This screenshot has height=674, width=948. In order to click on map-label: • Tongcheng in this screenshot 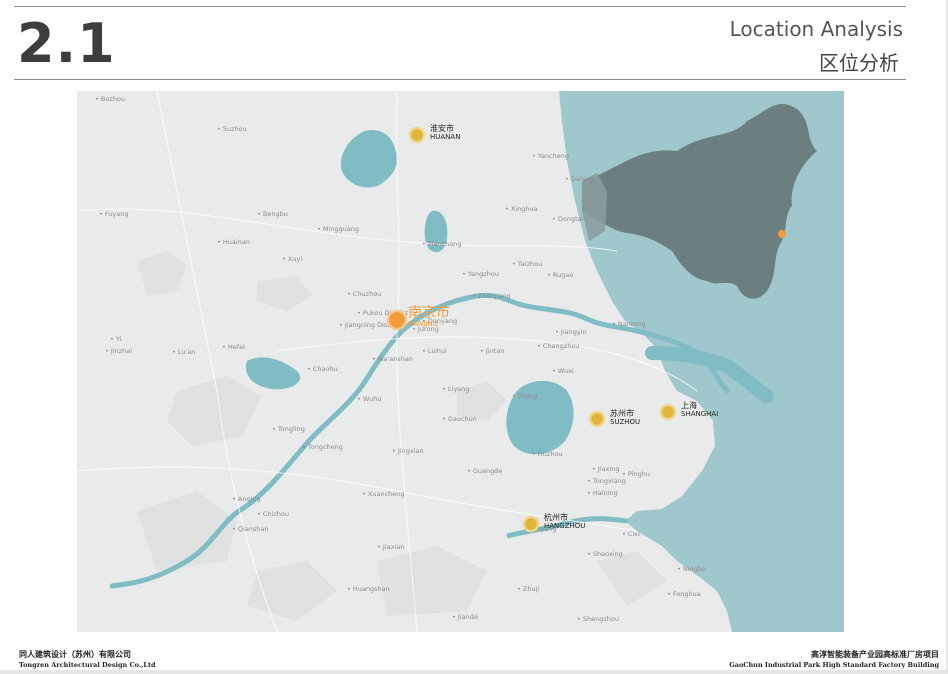, I will do `click(322, 447)`.